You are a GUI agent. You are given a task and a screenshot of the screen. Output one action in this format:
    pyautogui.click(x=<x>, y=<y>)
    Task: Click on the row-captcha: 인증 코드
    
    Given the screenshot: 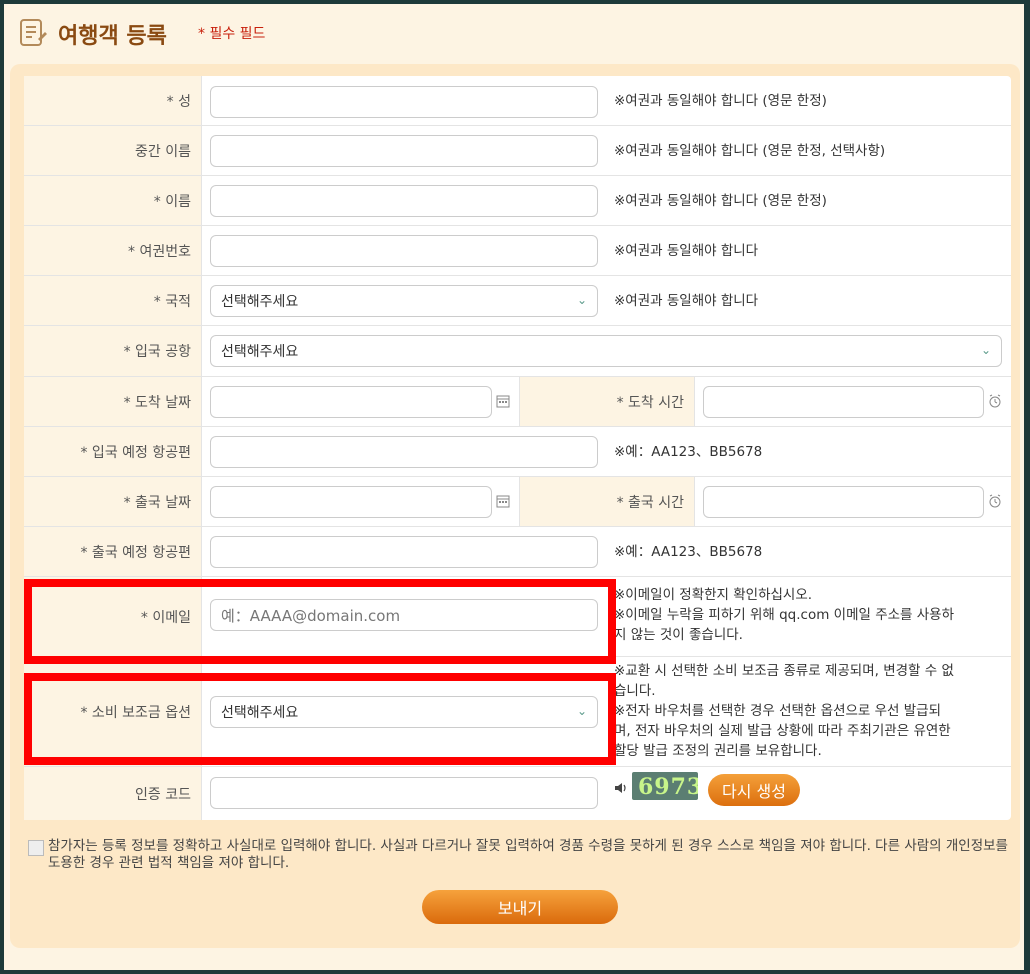 What is the action you would take?
    pyautogui.click(x=517, y=793)
    